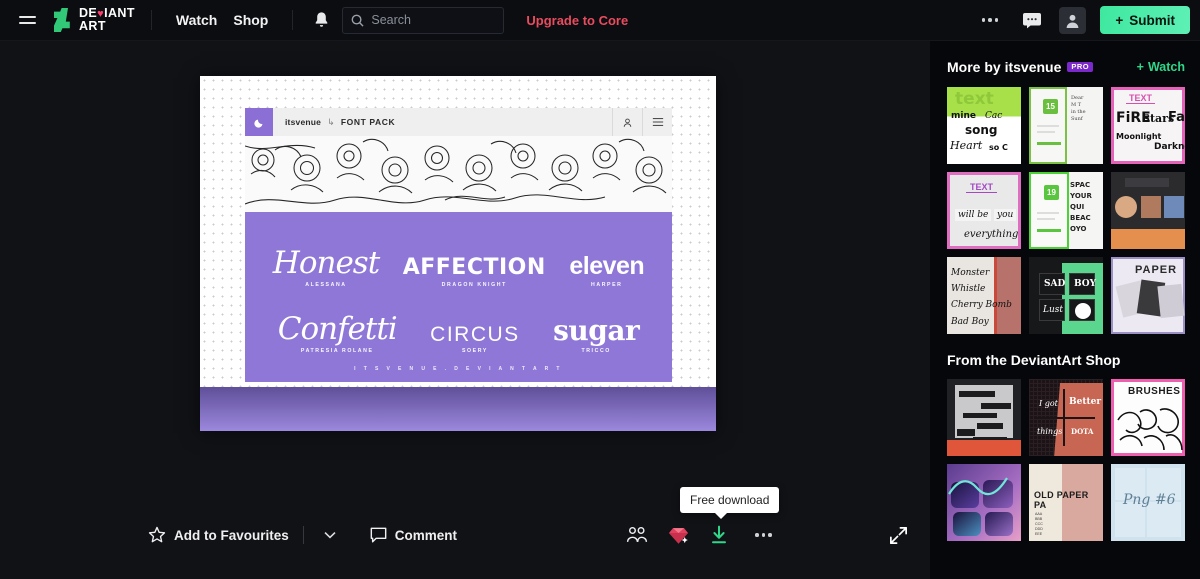 Image resolution: width=1200 pixels, height=579 pixels. I want to click on comment-button: Comment, so click(413, 535).